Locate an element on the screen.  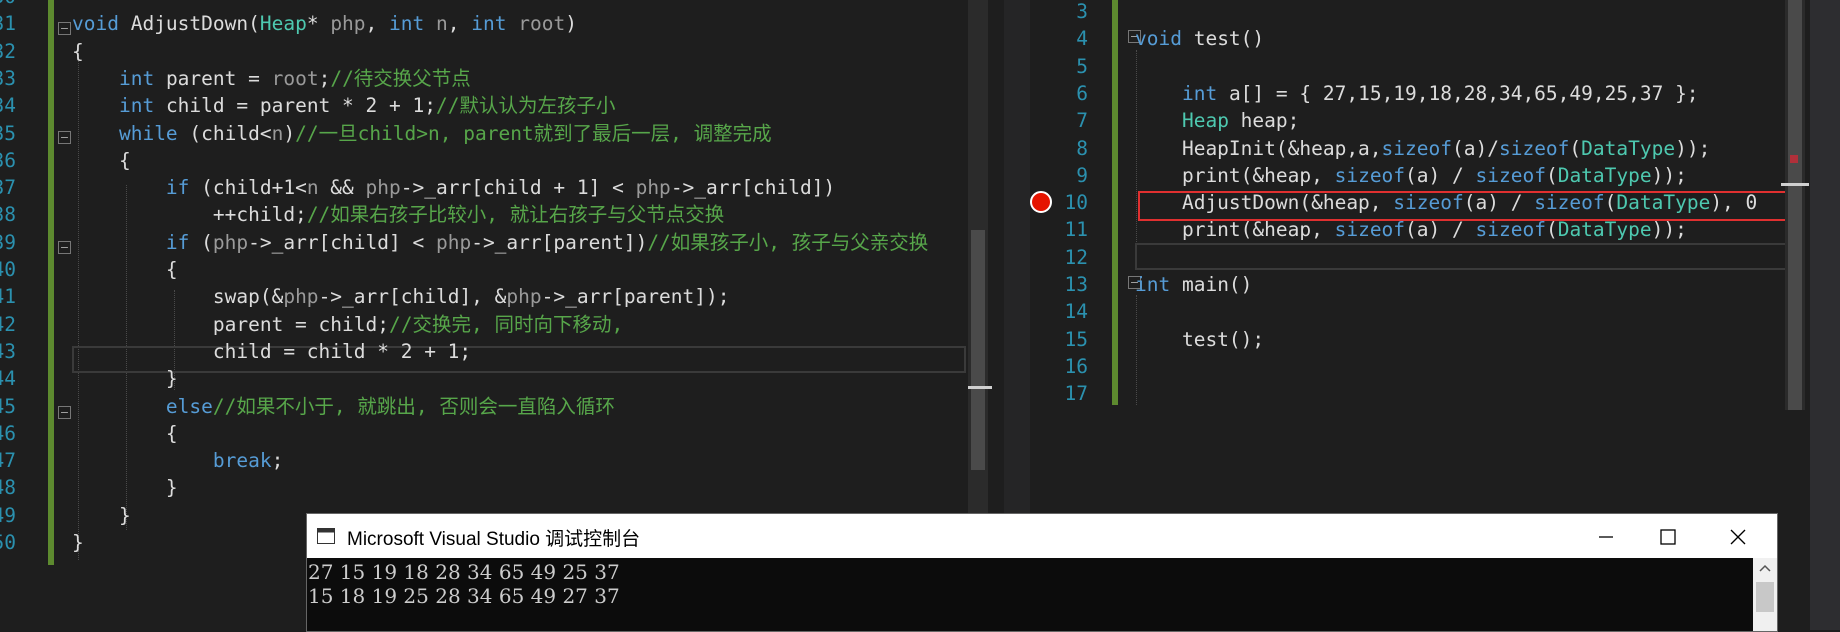
line-number: 36 is located at coordinates (8, 160).